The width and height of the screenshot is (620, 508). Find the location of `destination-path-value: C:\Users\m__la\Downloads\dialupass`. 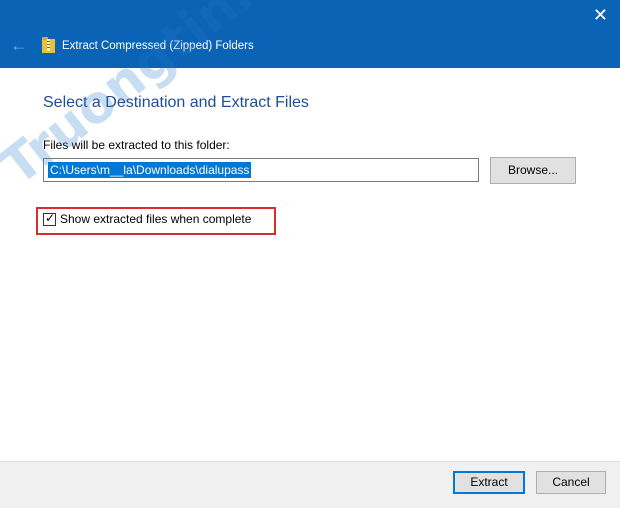

destination-path-value: C:\Users\m__la\Downloads\dialupass is located at coordinates (150, 170).